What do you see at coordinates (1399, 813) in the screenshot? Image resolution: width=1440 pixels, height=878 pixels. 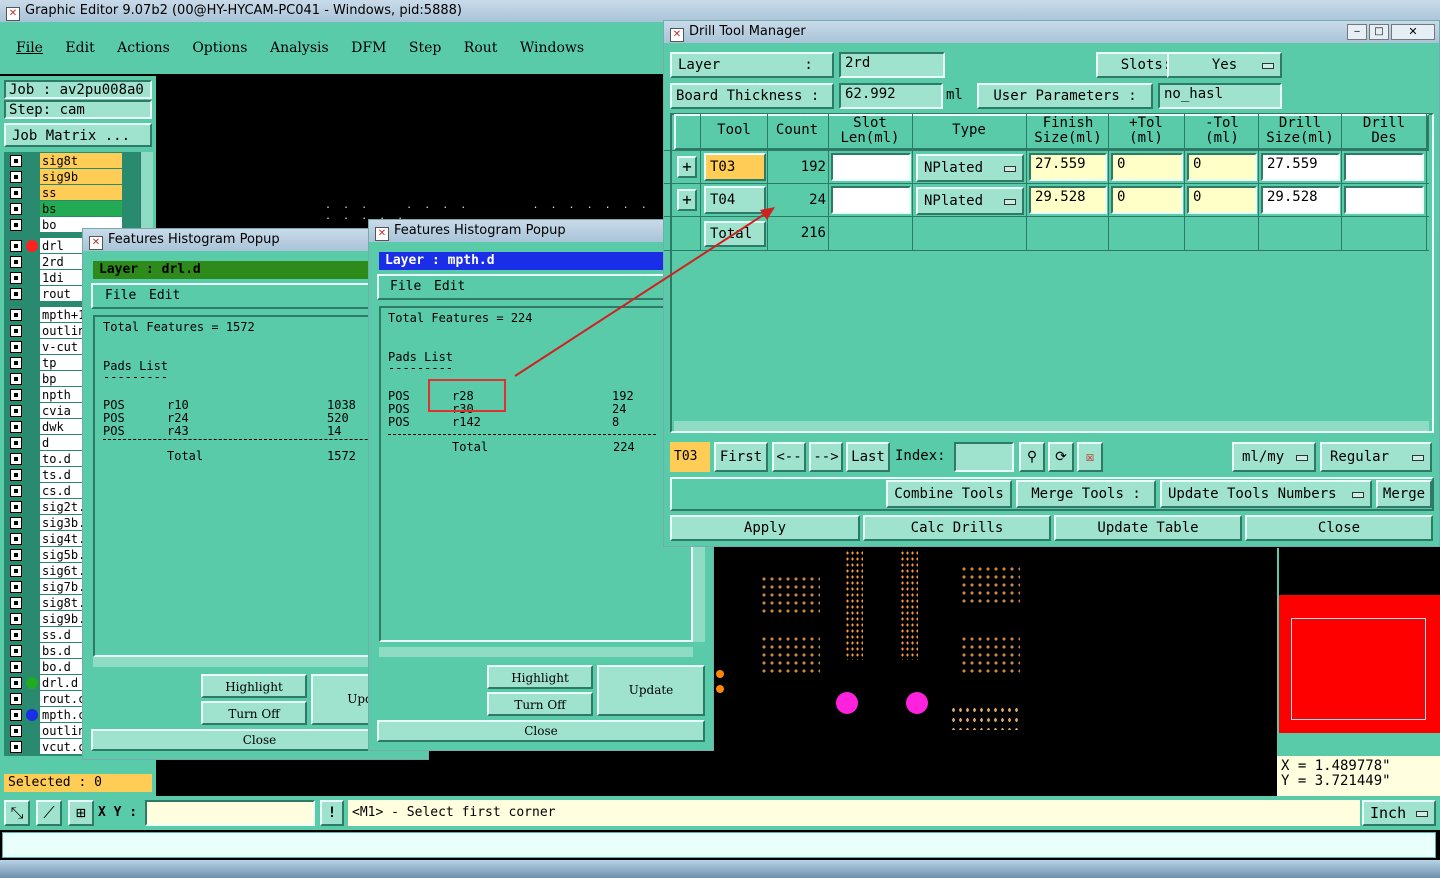 I see `unit-dropdown: Inch` at bounding box center [1399, 813].